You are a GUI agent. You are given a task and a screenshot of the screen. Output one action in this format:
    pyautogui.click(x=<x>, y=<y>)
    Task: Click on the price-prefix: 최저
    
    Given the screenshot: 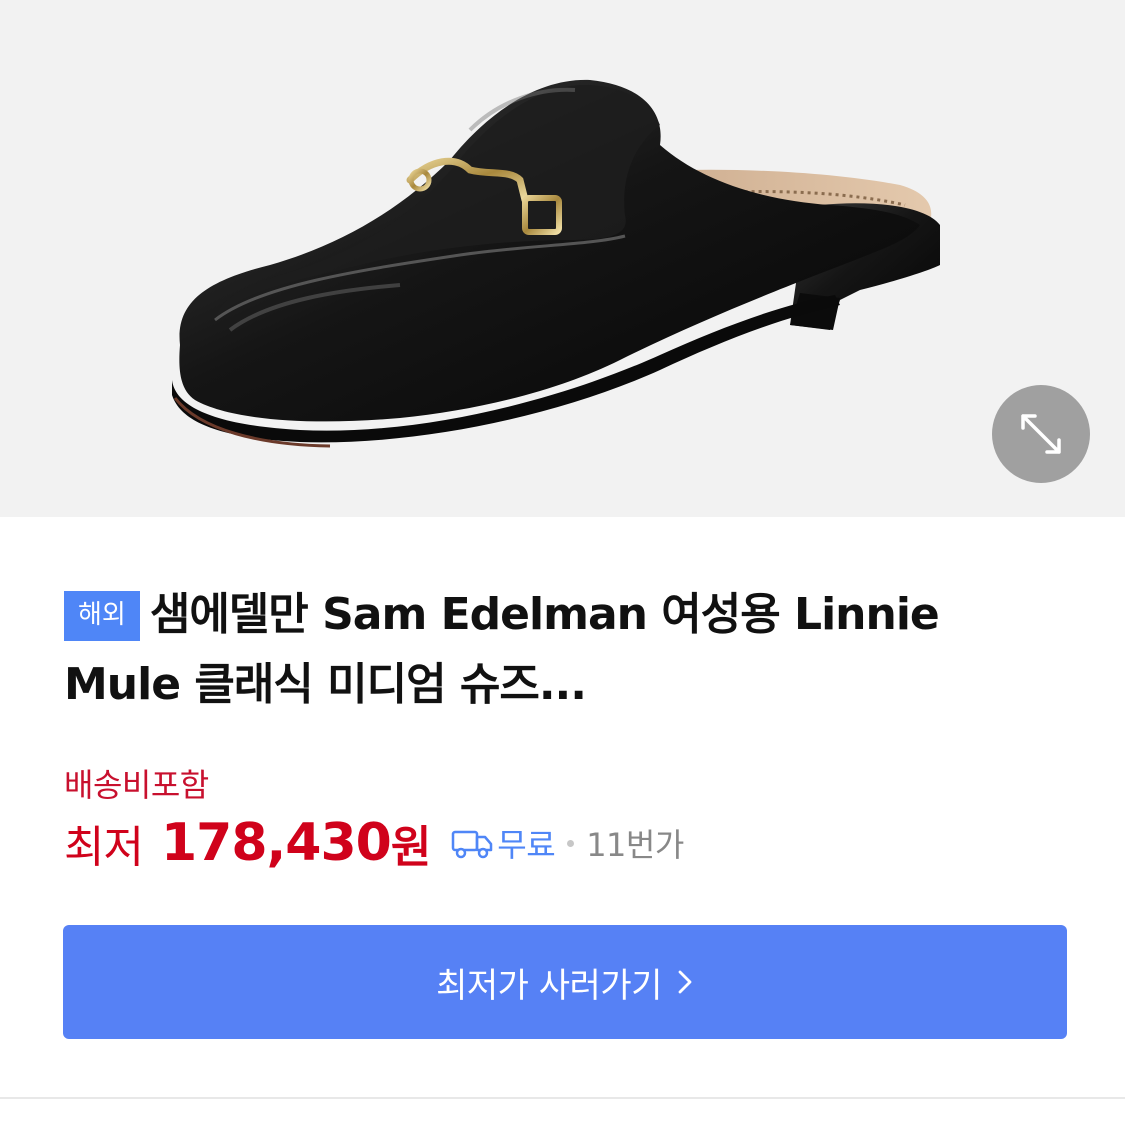 What is the action you would take?
    pyautogui.click(x=104, y=847)
    